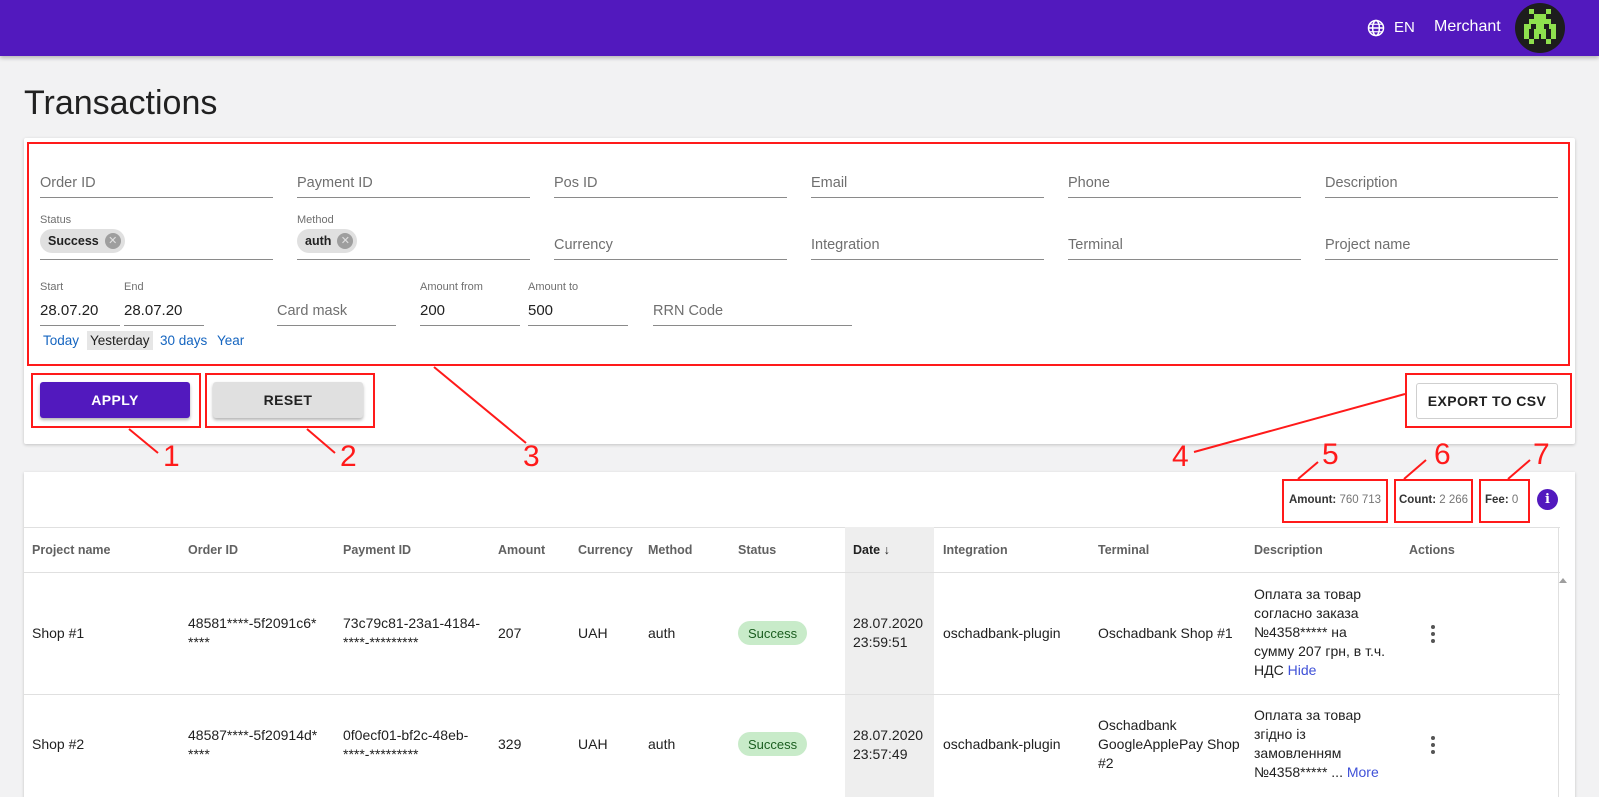  I want to click on scroll-up-icon, so click(1563, 580).